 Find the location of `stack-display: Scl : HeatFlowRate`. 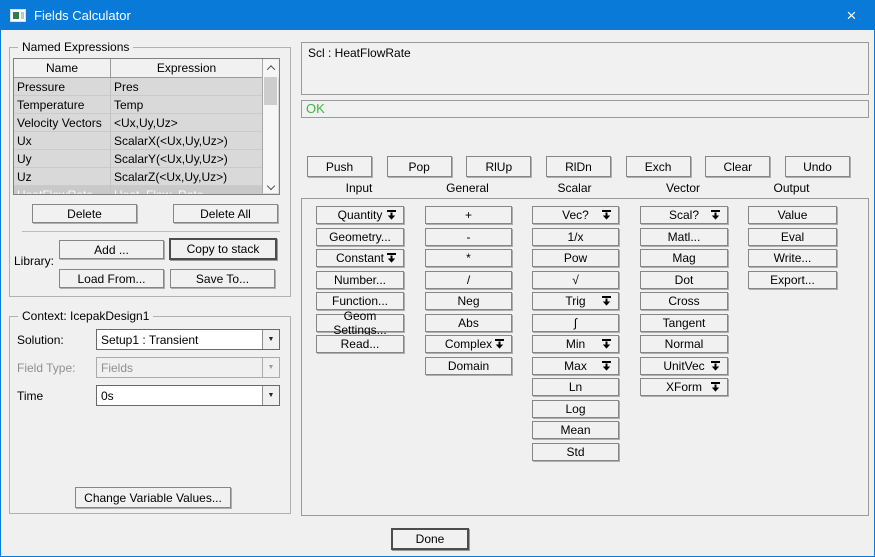

stack-display: Scl : HeatFlowRate is located at coordinates (585, 68).